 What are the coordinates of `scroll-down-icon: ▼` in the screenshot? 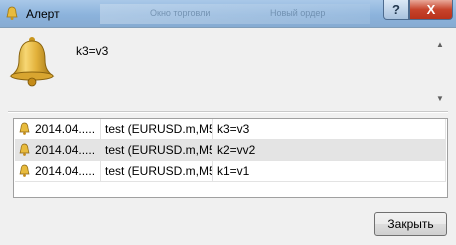 It's located at (440, 98).